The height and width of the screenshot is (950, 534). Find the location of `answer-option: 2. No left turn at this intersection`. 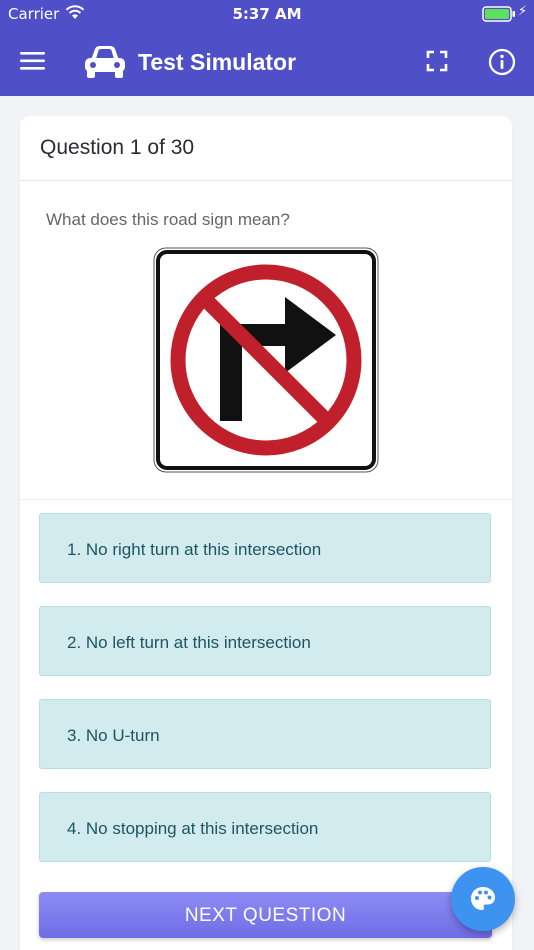

answer-option: 2. No left turn at this intersection is located at coordinates (265, 641).